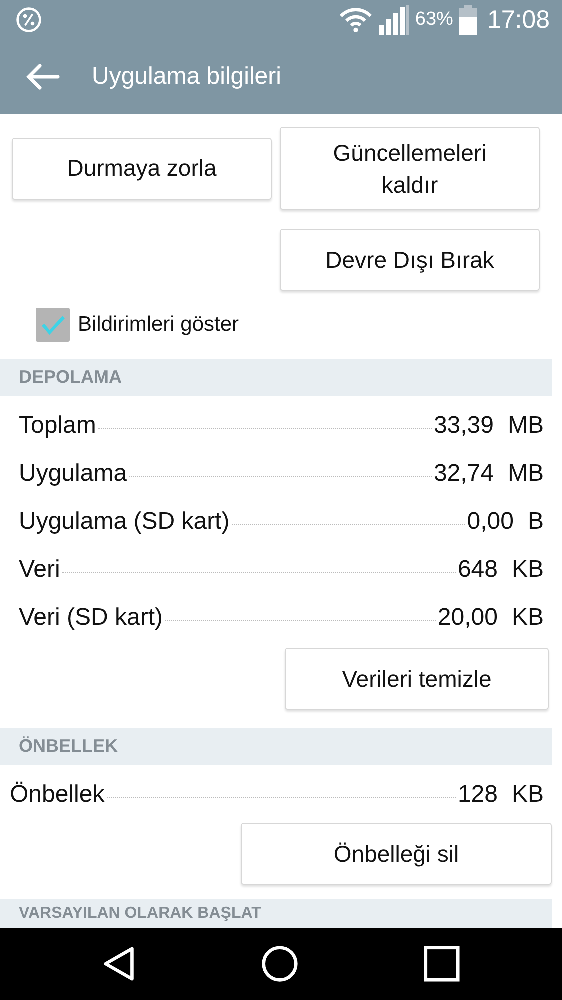  Describe the element at coordinates (410, 168) in the screenshot. I see `uninstall-updates-button: Güncellemeleri kaldır` at that location.